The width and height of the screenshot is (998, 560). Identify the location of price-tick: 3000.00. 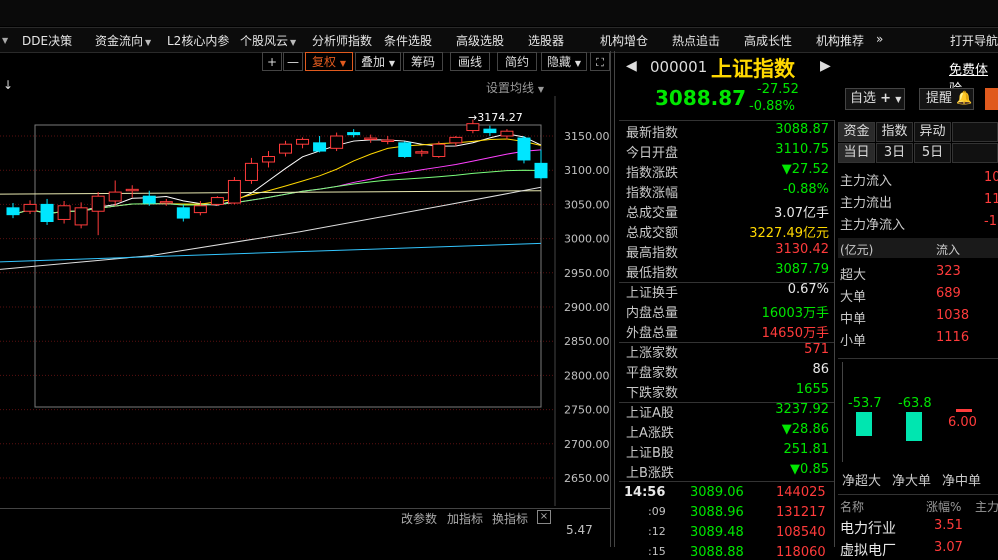
(587, 239).